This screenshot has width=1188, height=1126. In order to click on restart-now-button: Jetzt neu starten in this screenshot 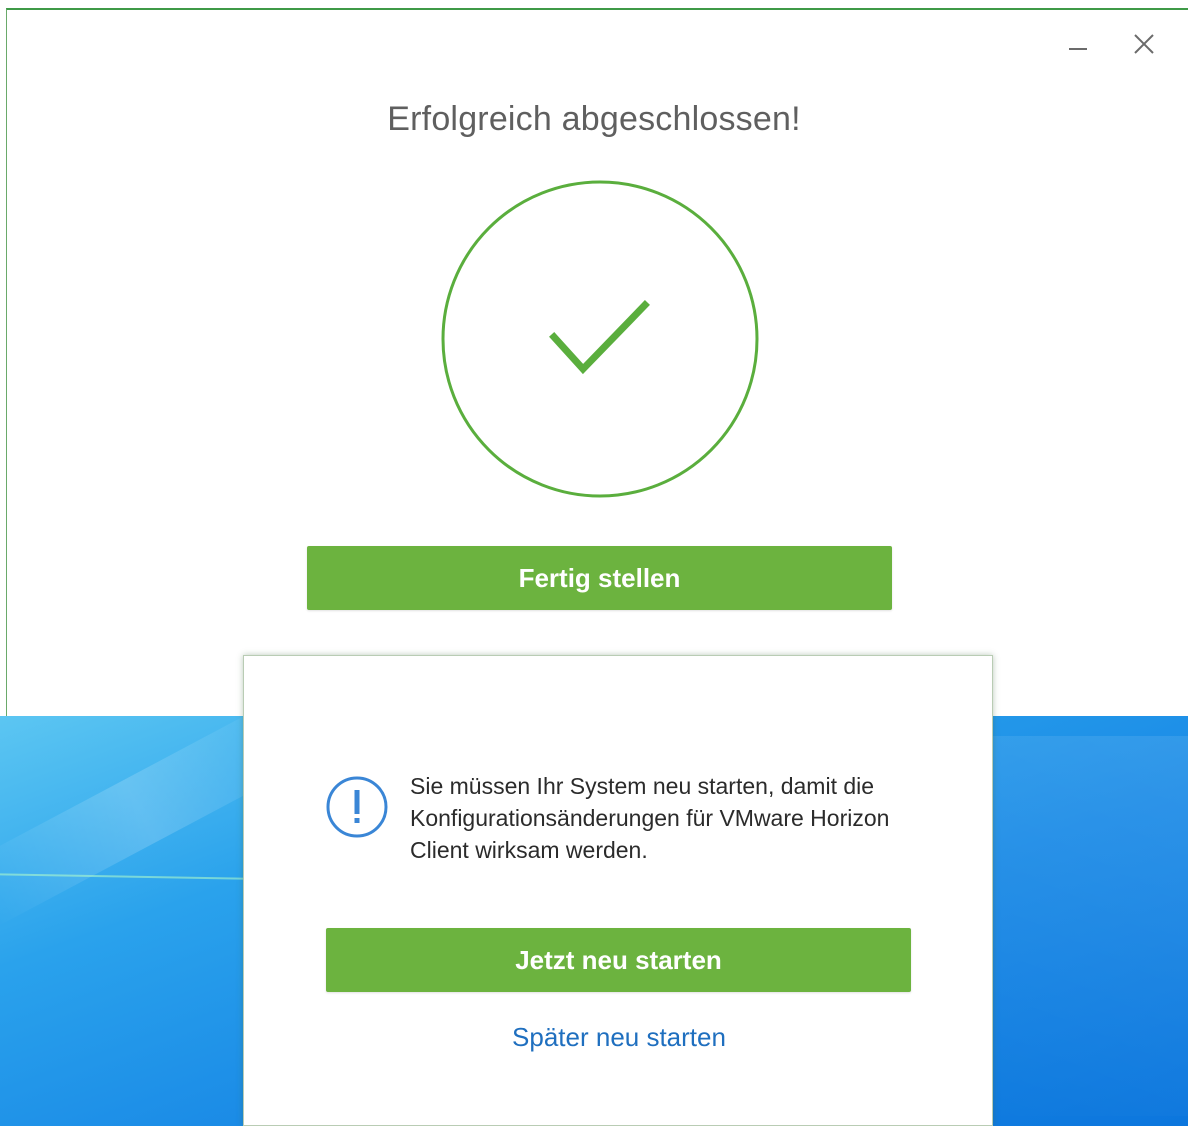, I will do `click(618, 960)`.